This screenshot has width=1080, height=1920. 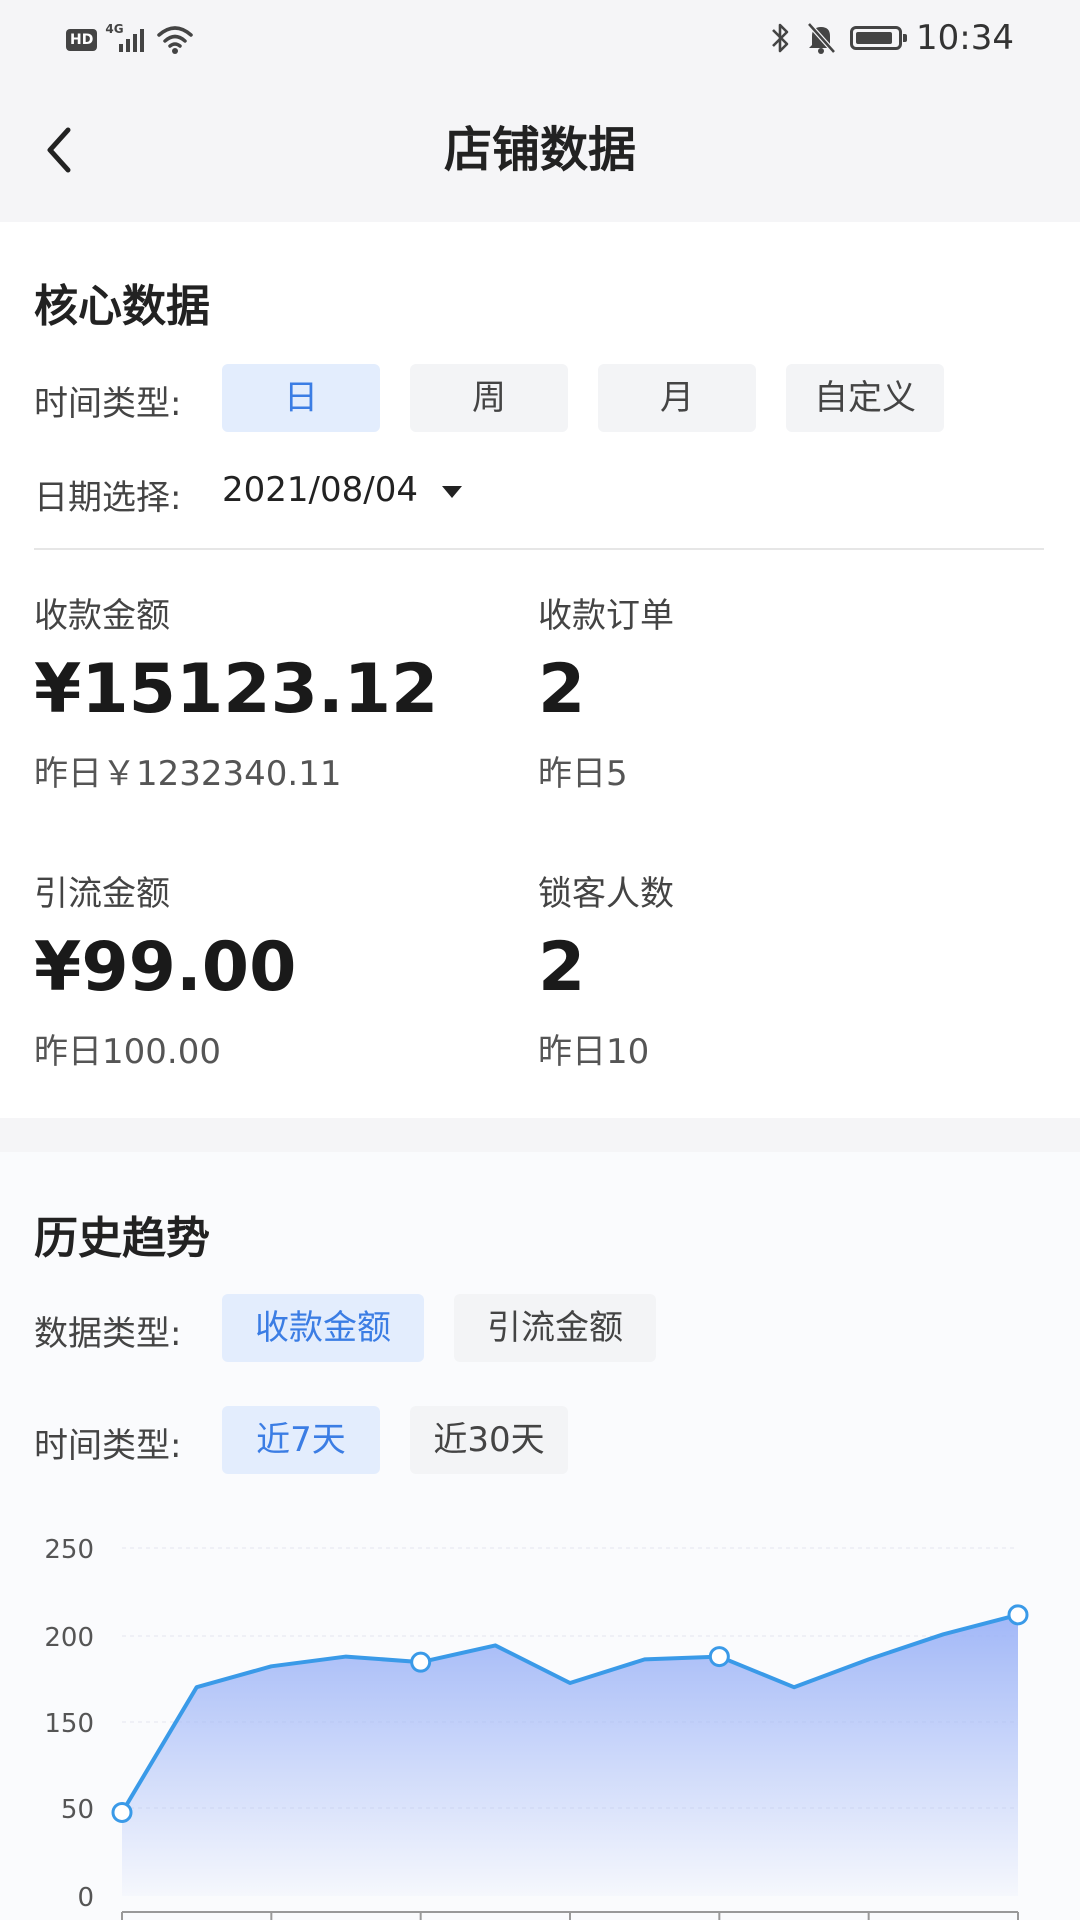 What do you see at coordinates (85, 1898) in the screenshot?
I see `y-tick-label: 0` at bounding box center [85, 1898].